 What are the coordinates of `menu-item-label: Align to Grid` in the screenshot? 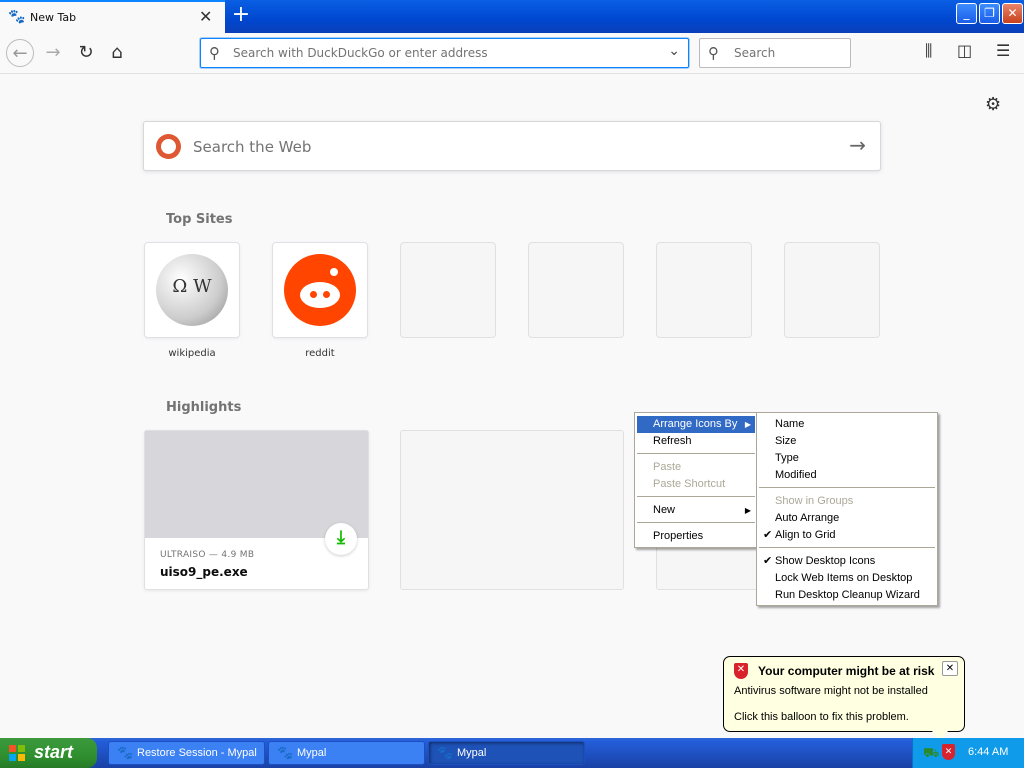 It's located at (805, 535).